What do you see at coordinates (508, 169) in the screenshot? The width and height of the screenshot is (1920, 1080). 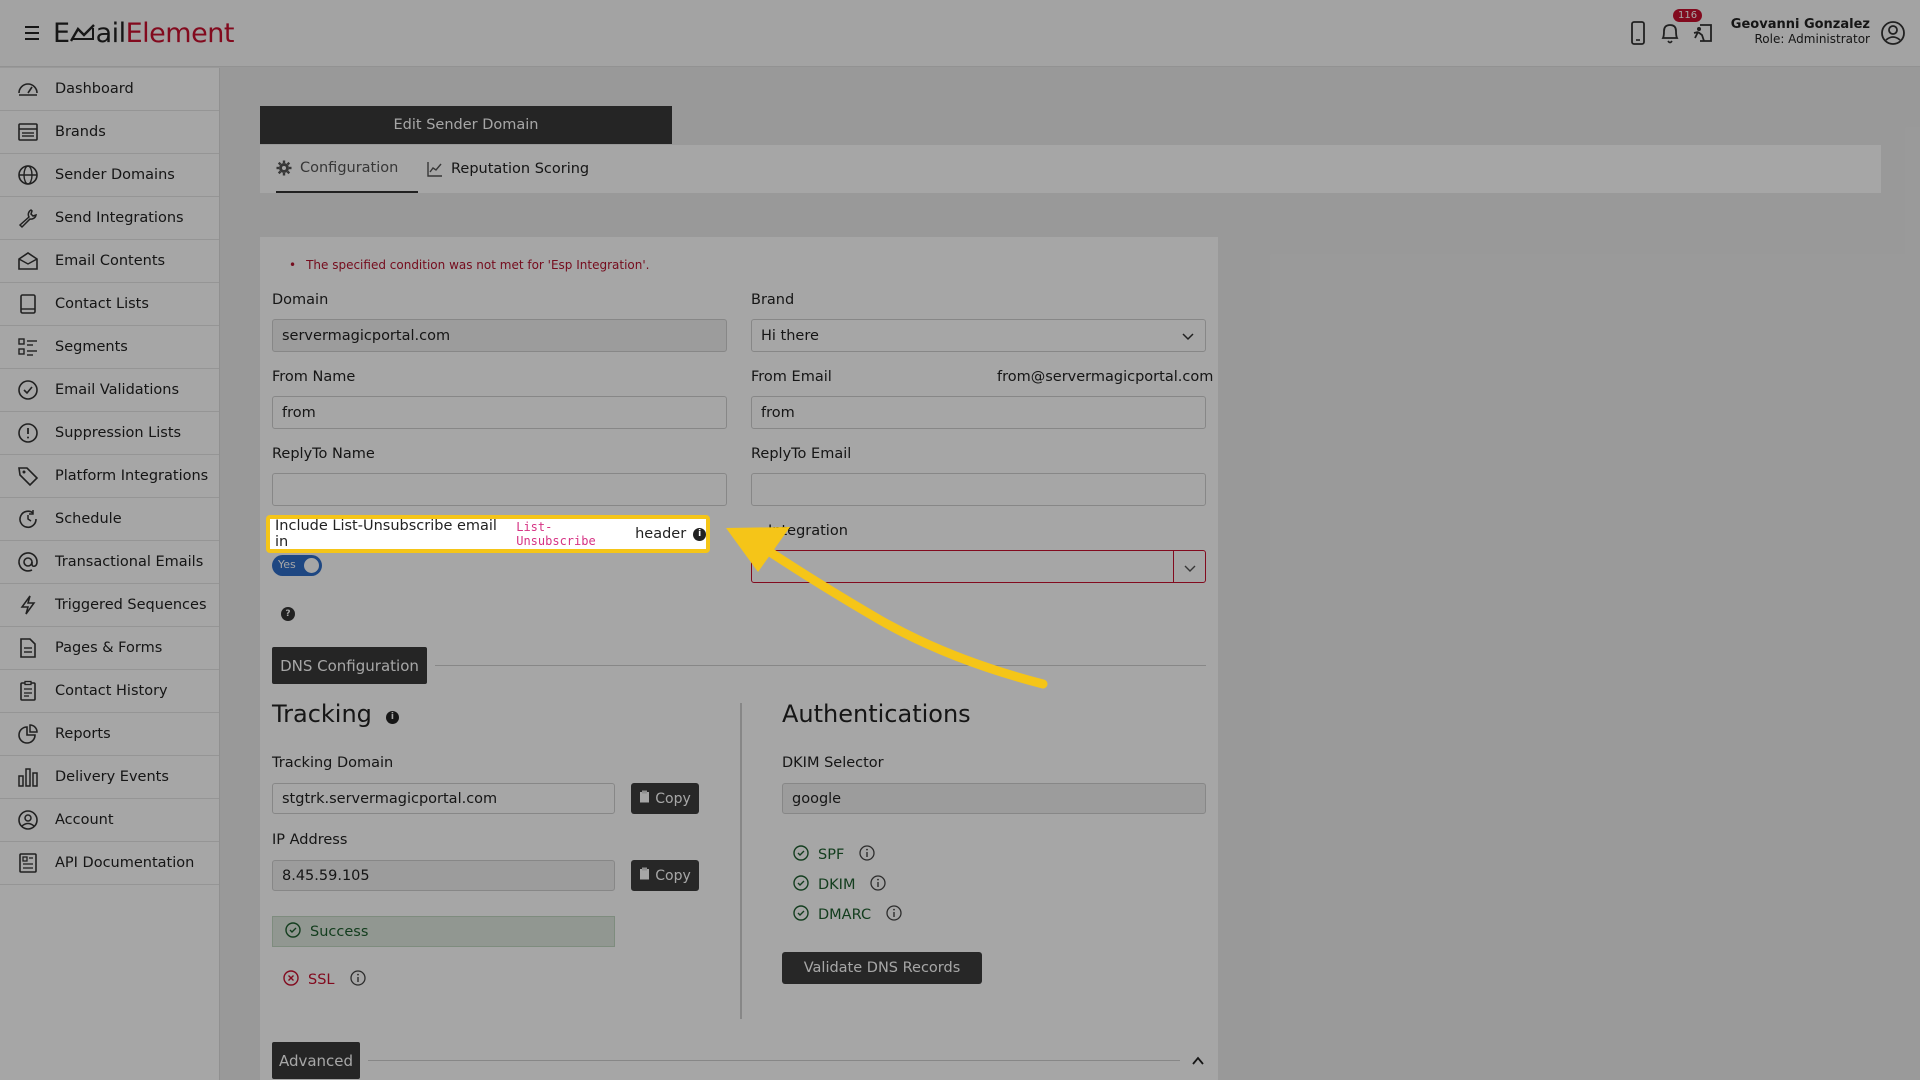 I see `tab-reputation-scoring: Reputation Scoring` at bounding box center [508, 169].